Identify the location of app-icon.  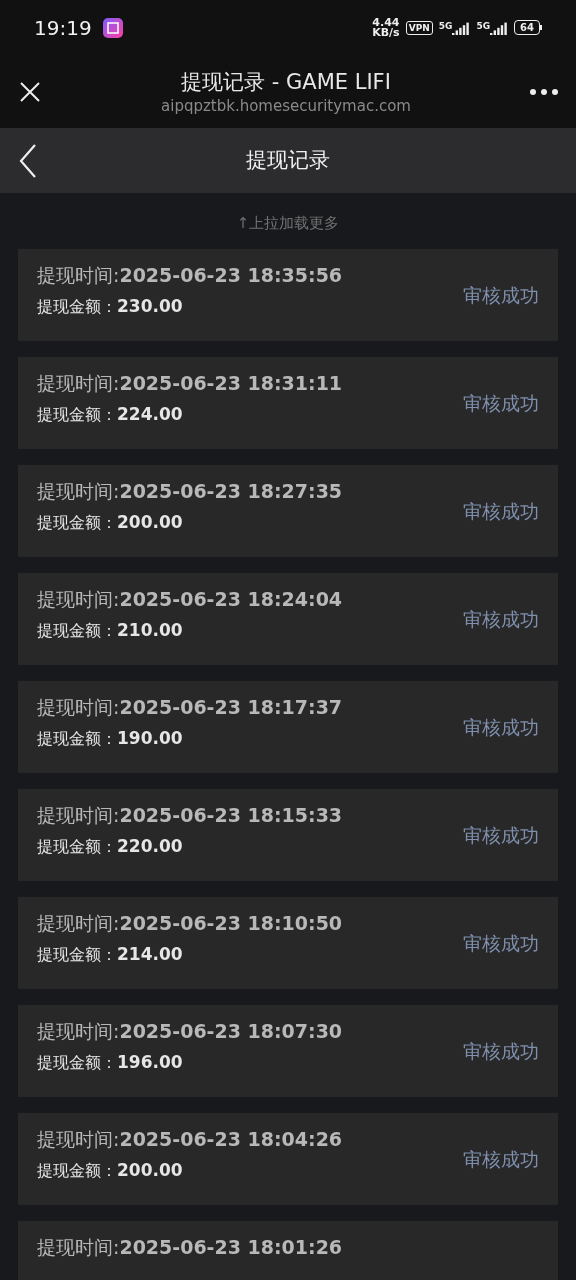
(112, 27).